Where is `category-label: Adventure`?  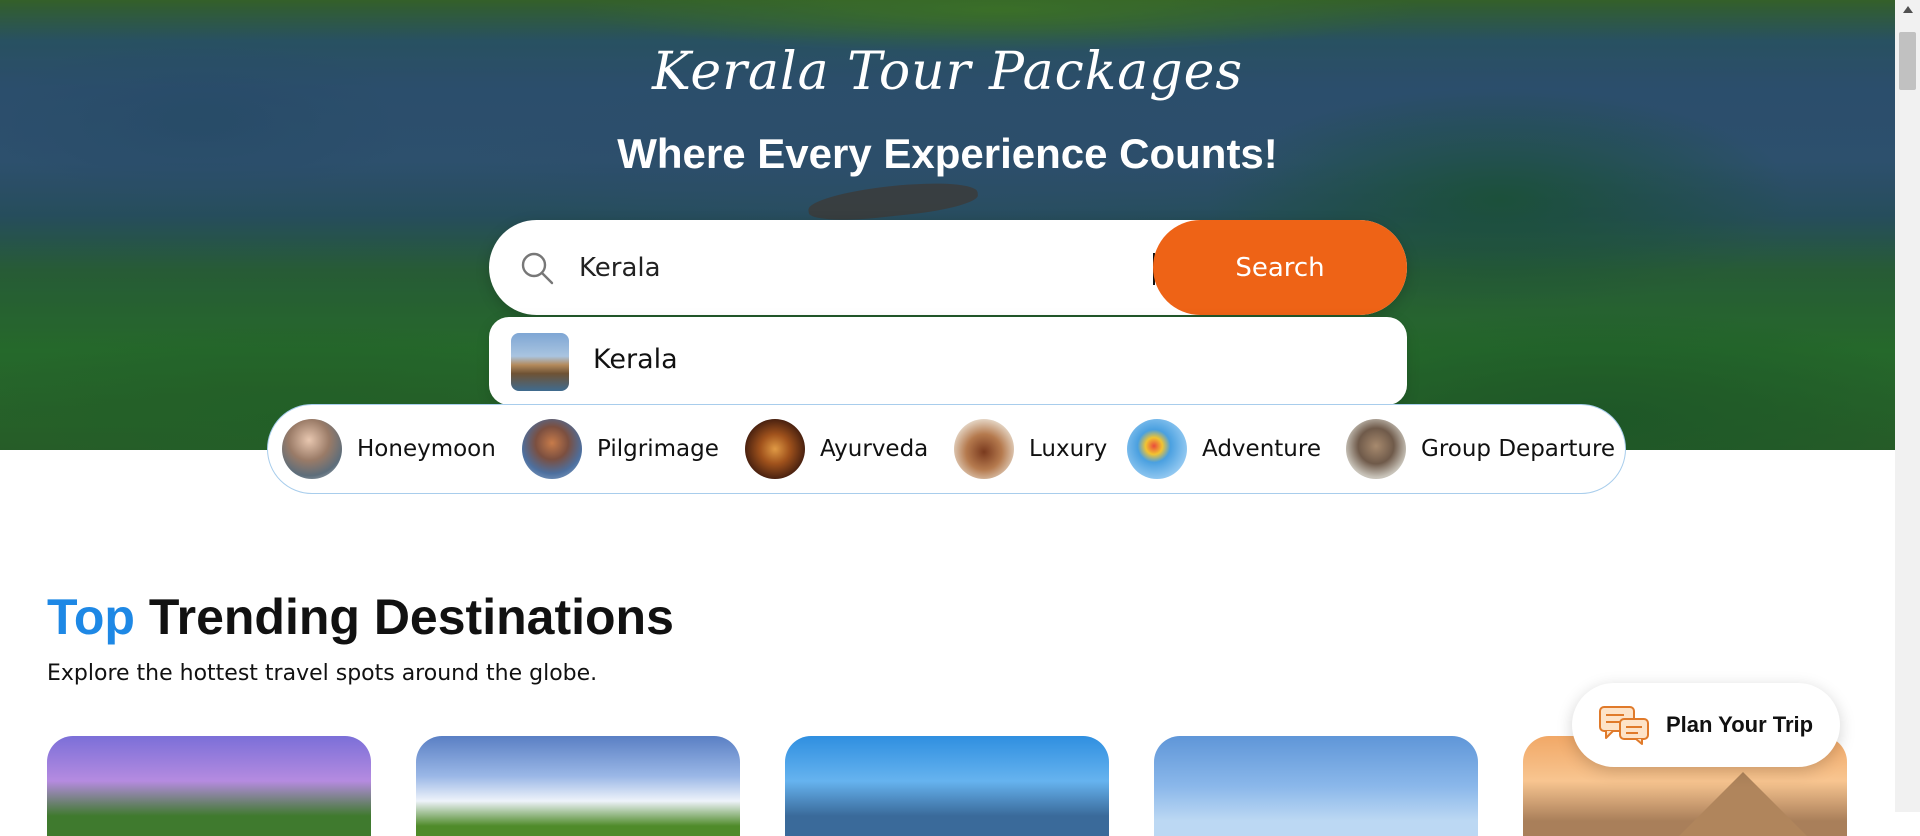 category-label: Adventure is located at coordinates (1261, 449).